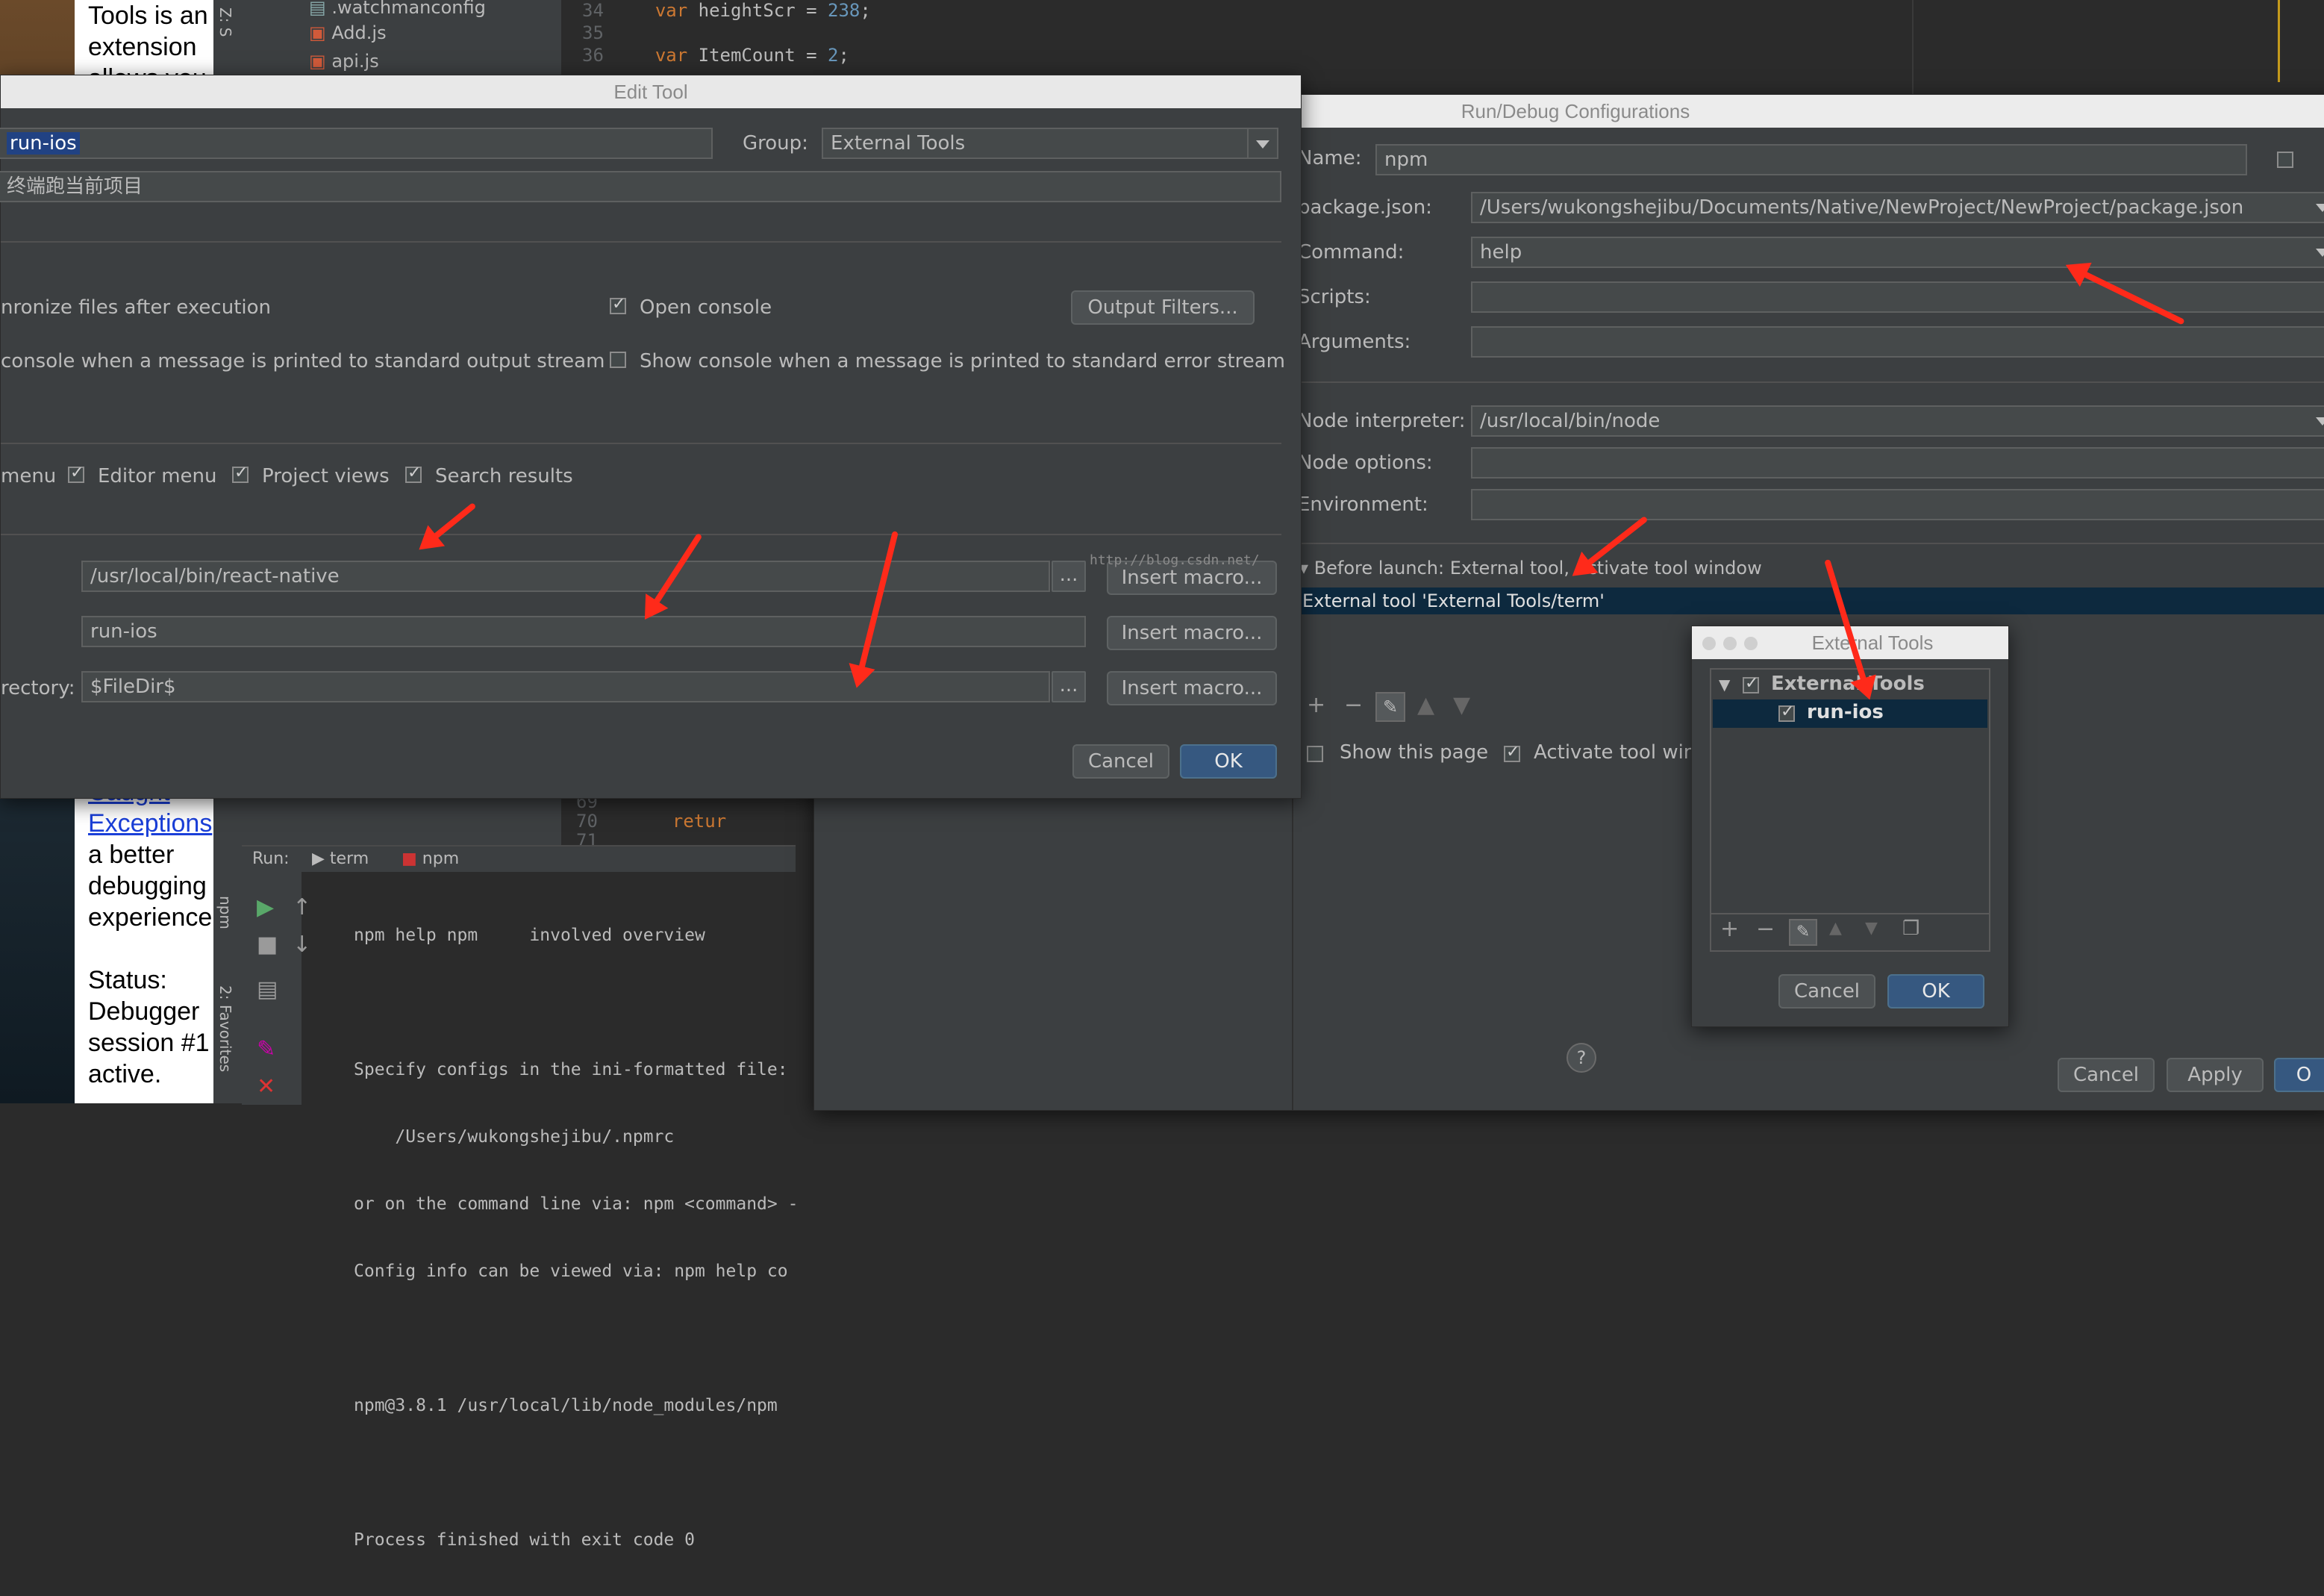 This screenshot has width=2324, height=1596. I want to click on search-results-checkbox, so click(413, 473).